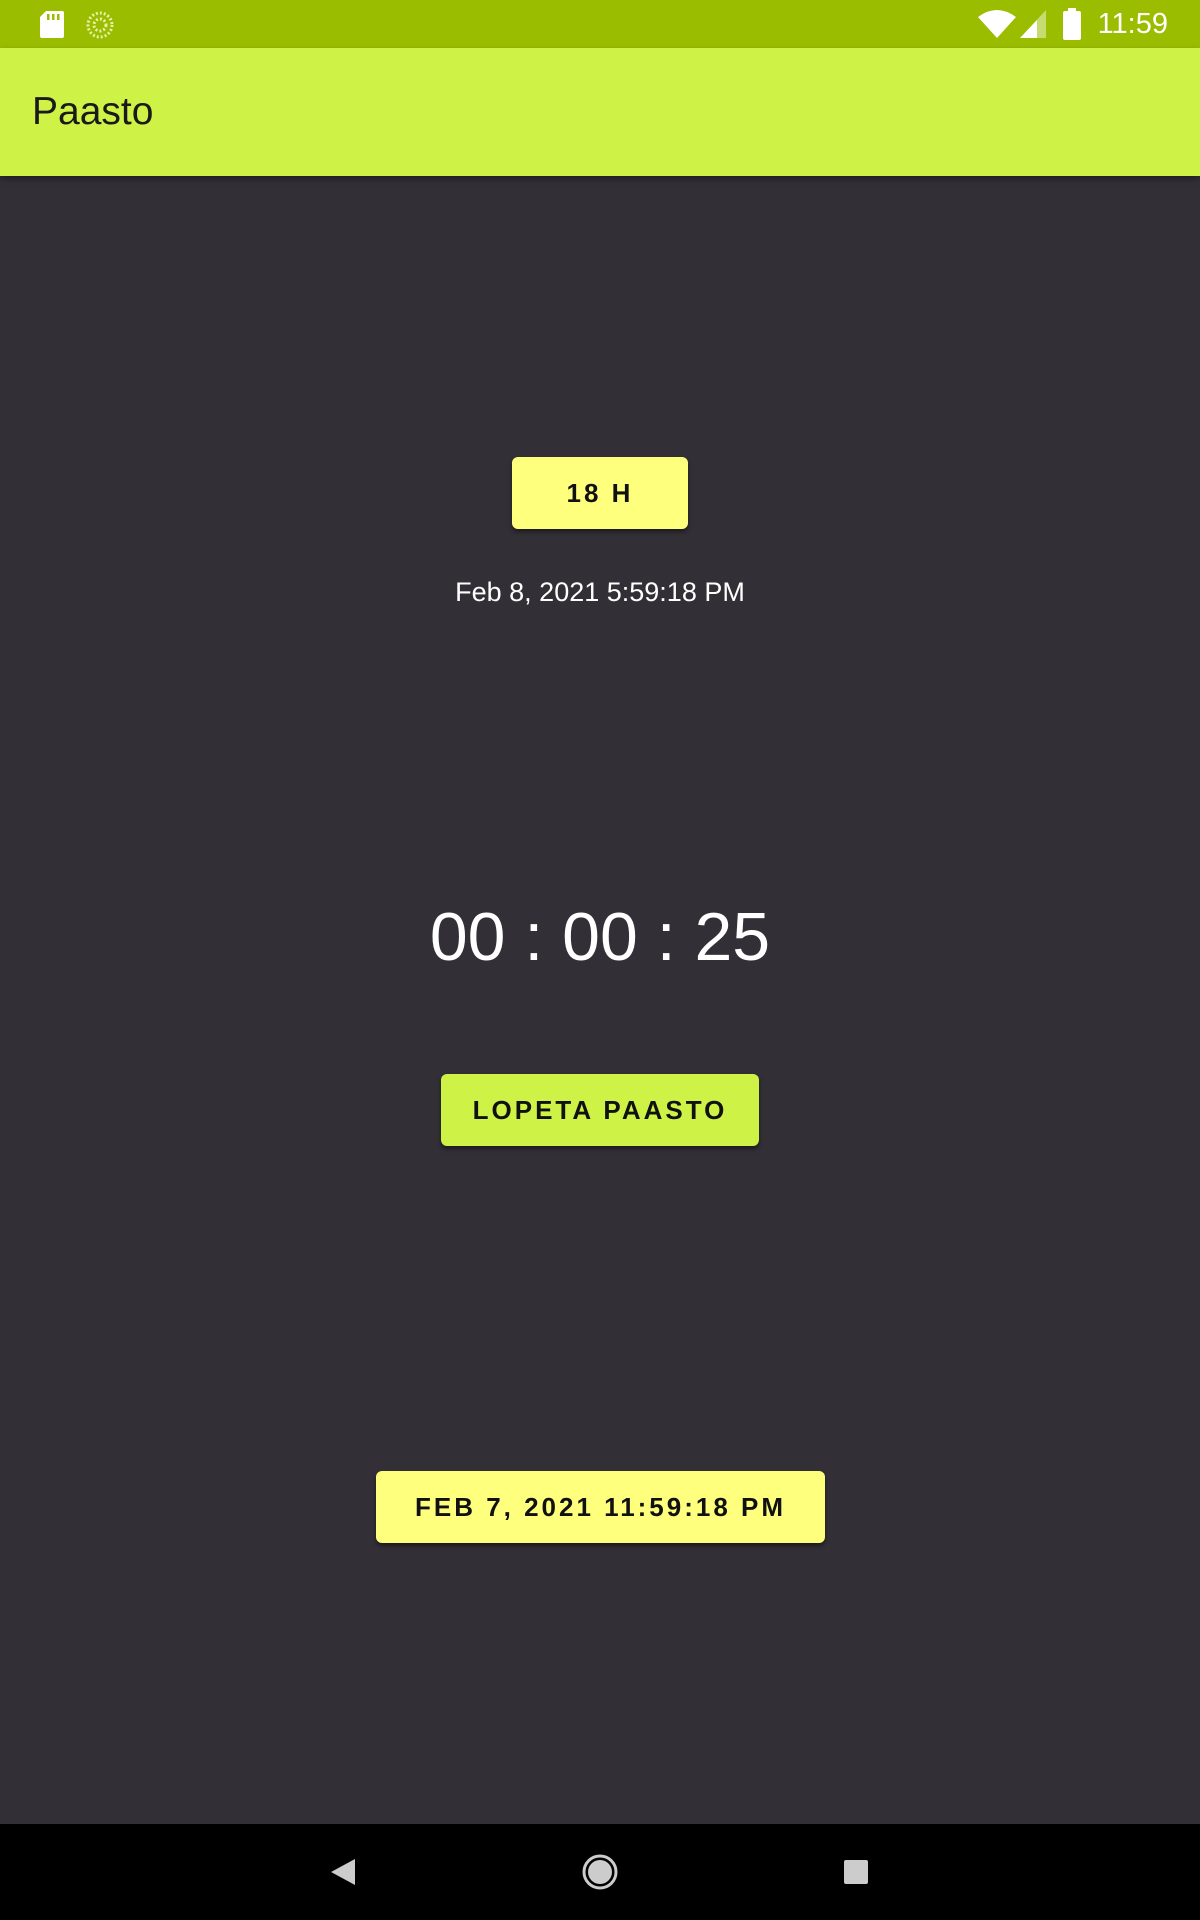 This screenshot has width=1200, height=1920. I want to click on start-time-button: FEB 7, 2021 11:59:18 PM, so click(600, 1507).